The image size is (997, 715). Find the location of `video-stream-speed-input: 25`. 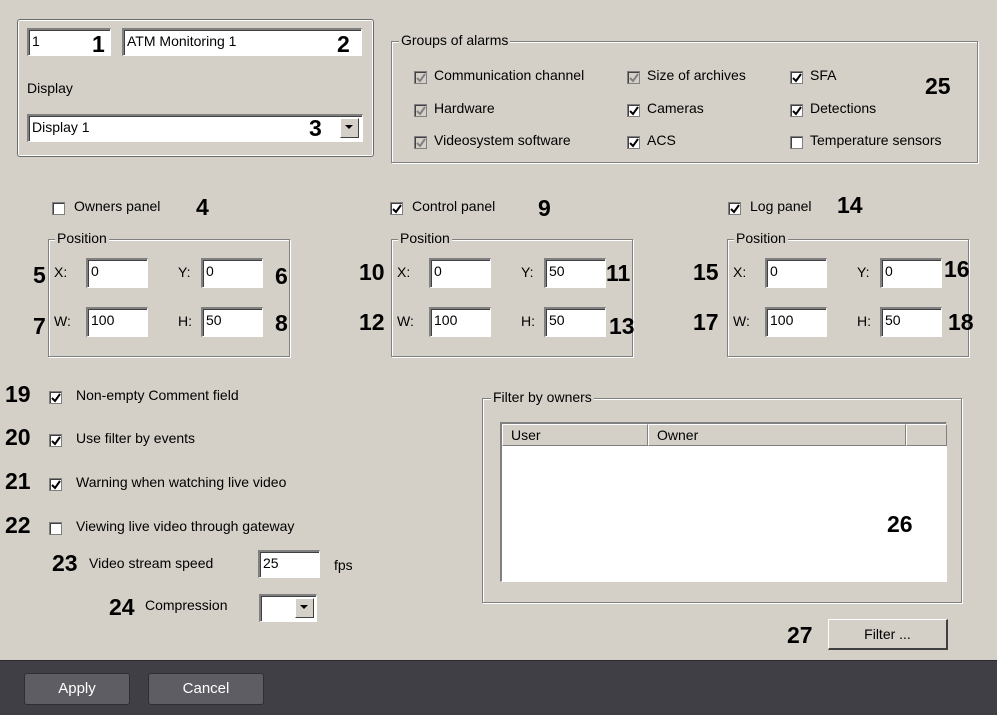

video-stream-speed-input: 25 is located at coordinates (289, 564).